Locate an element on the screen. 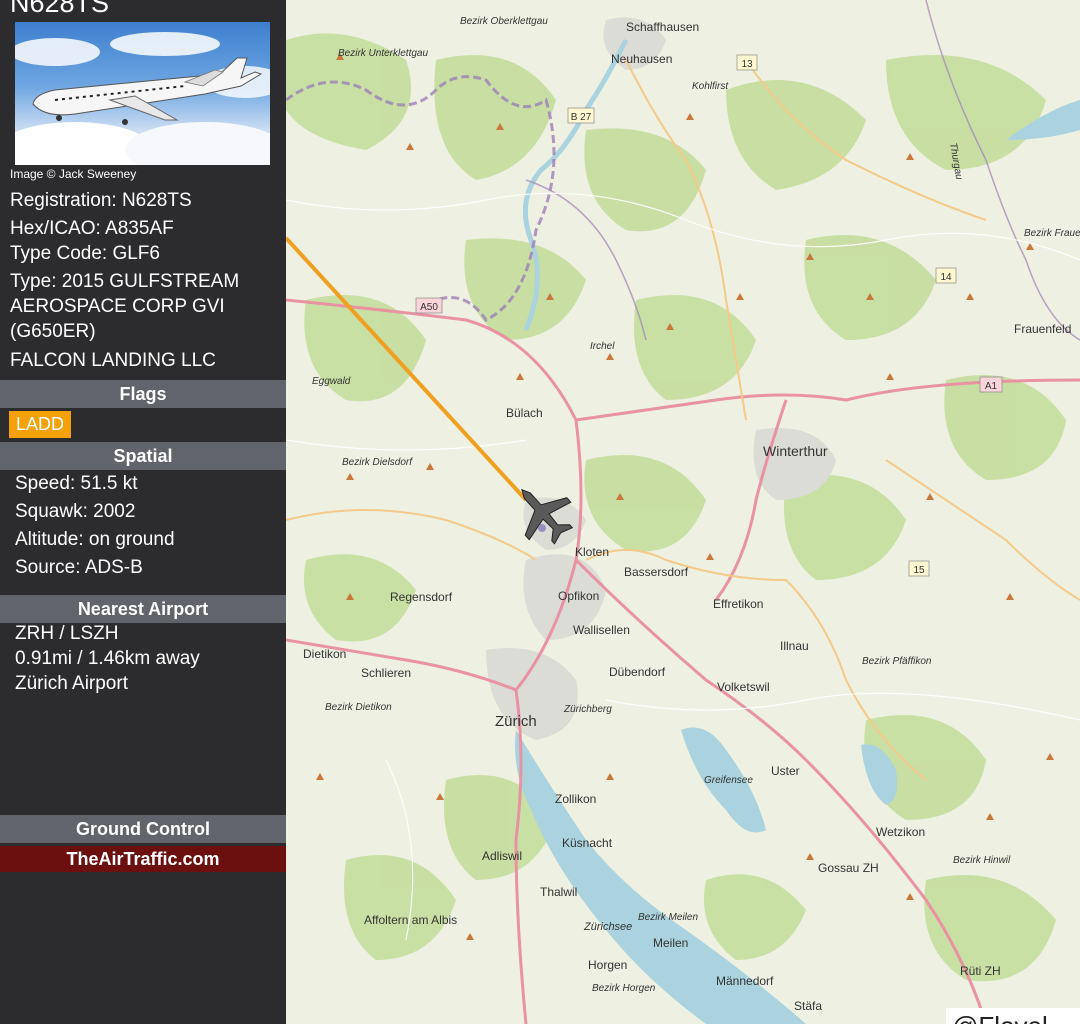  place-label: Kloten is located at coordinates (592, 552).